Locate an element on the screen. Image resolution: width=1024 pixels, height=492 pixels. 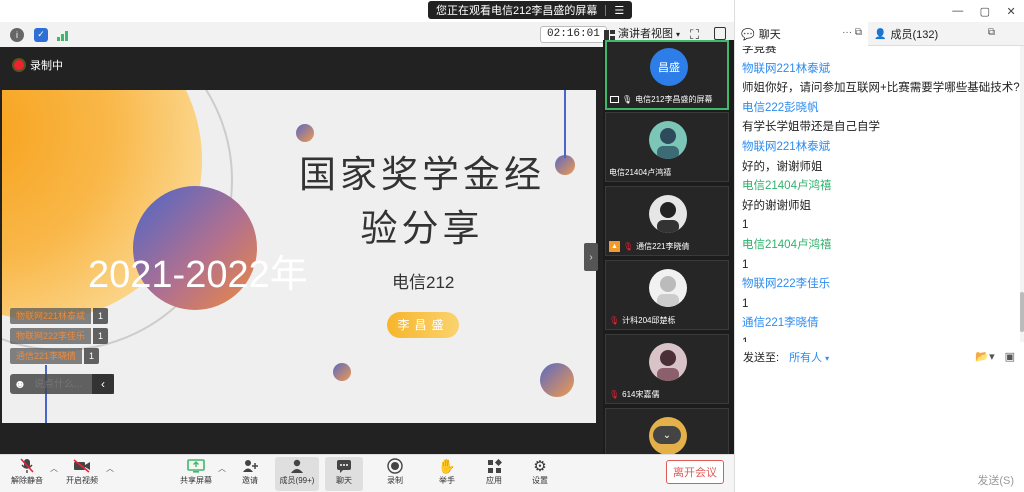
raise-hand-button: ✋ 举手 is located at coordinates (447, 474).